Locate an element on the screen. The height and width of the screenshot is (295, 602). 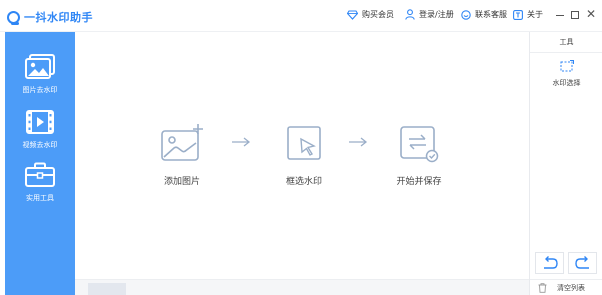
sidebar-item-label: 图片去水印 is located at coordinates (40, 90).